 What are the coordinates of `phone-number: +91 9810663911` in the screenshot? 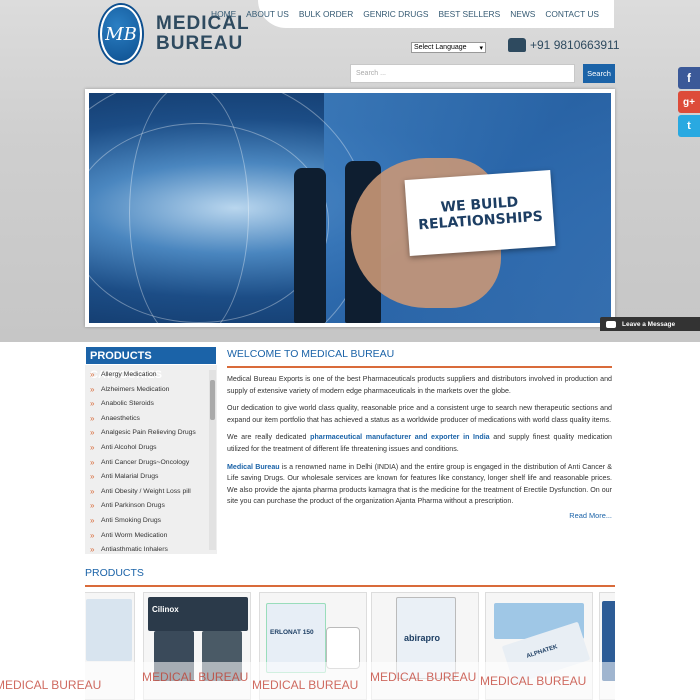 It's located at (575, 45).